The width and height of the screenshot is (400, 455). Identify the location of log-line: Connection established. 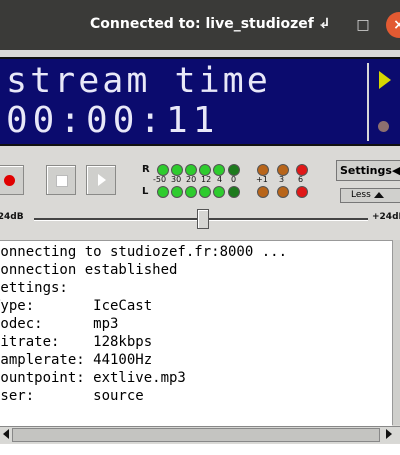
(89, 270).